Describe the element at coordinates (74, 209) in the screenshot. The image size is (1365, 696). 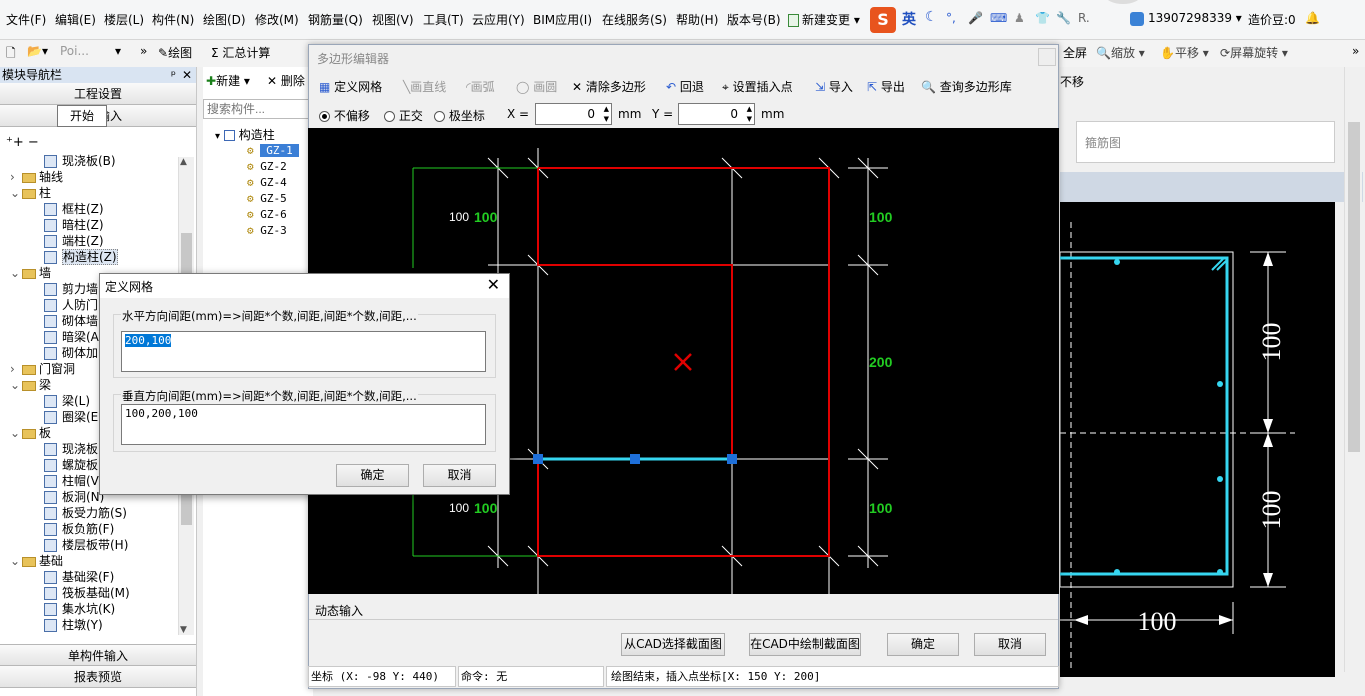
I see `tree-item: 框柱(Z)` at that location.